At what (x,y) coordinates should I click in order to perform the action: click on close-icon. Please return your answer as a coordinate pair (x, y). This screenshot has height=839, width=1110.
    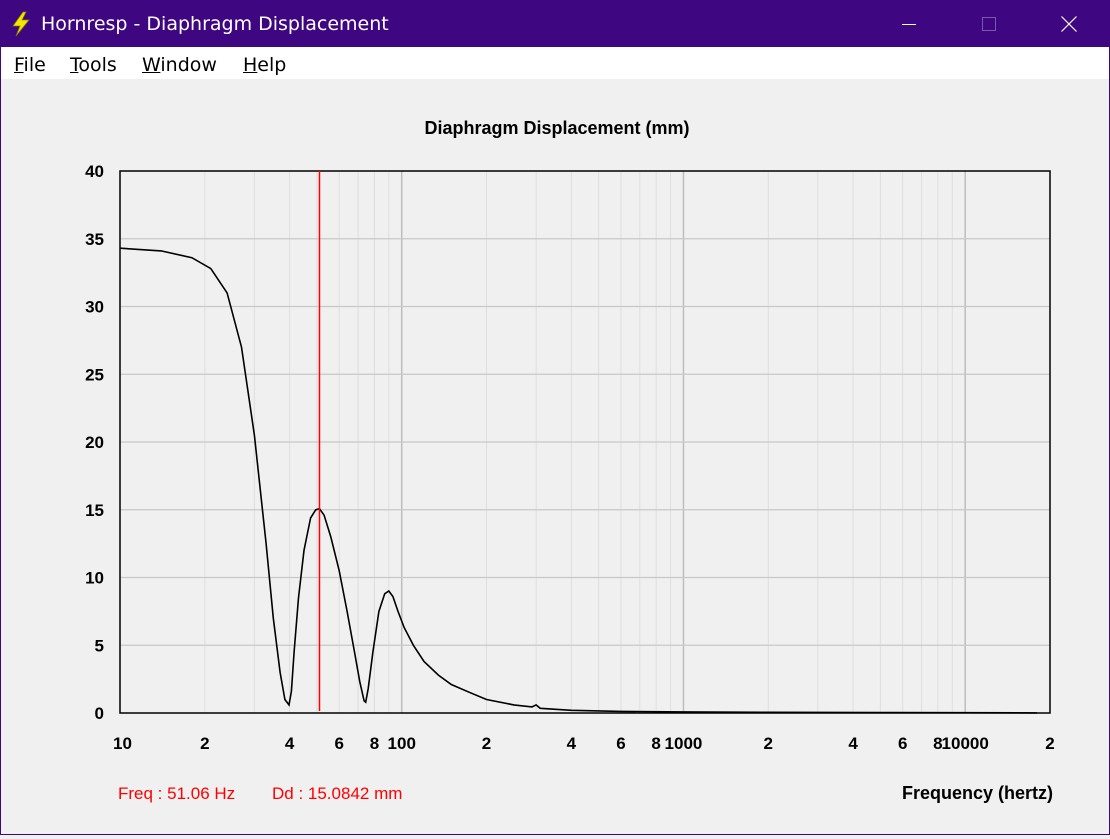
    Looking at the image, I should click on (1069, 24).